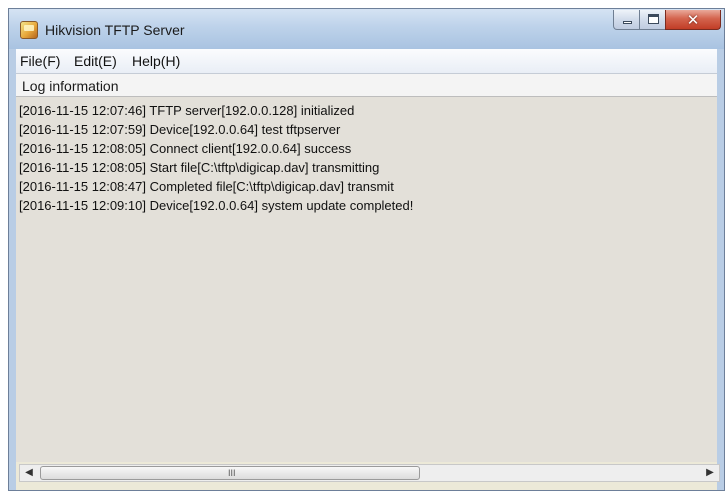  What do you see at coordinates (40, 61) in the screenshot?
I see `menu-file: File(F)` at bounding box center [40, 61].